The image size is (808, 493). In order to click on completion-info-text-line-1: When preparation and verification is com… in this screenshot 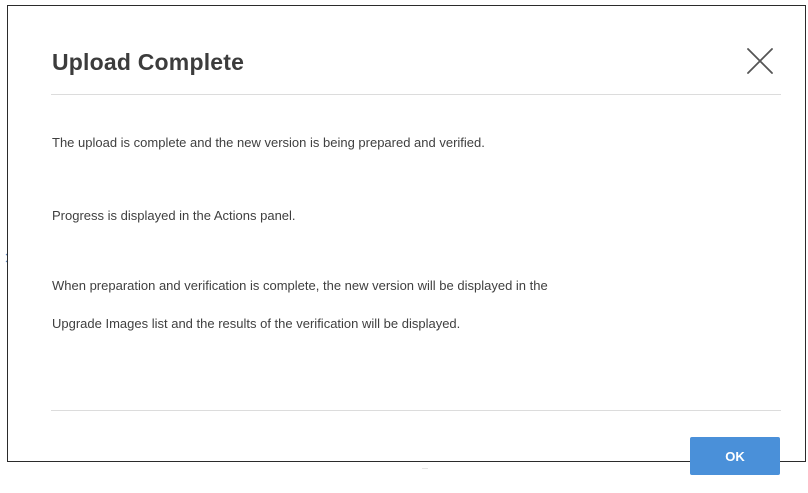, I will do `click(300, 285)`.